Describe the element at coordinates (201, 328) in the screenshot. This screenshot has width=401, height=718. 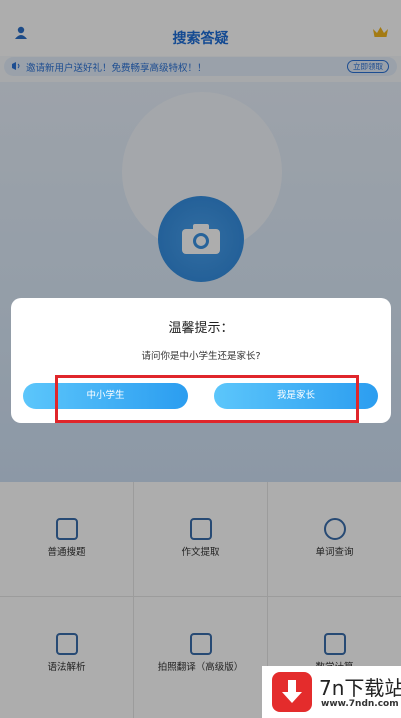
I see `dialog-title: 温馨提示：` at that location.